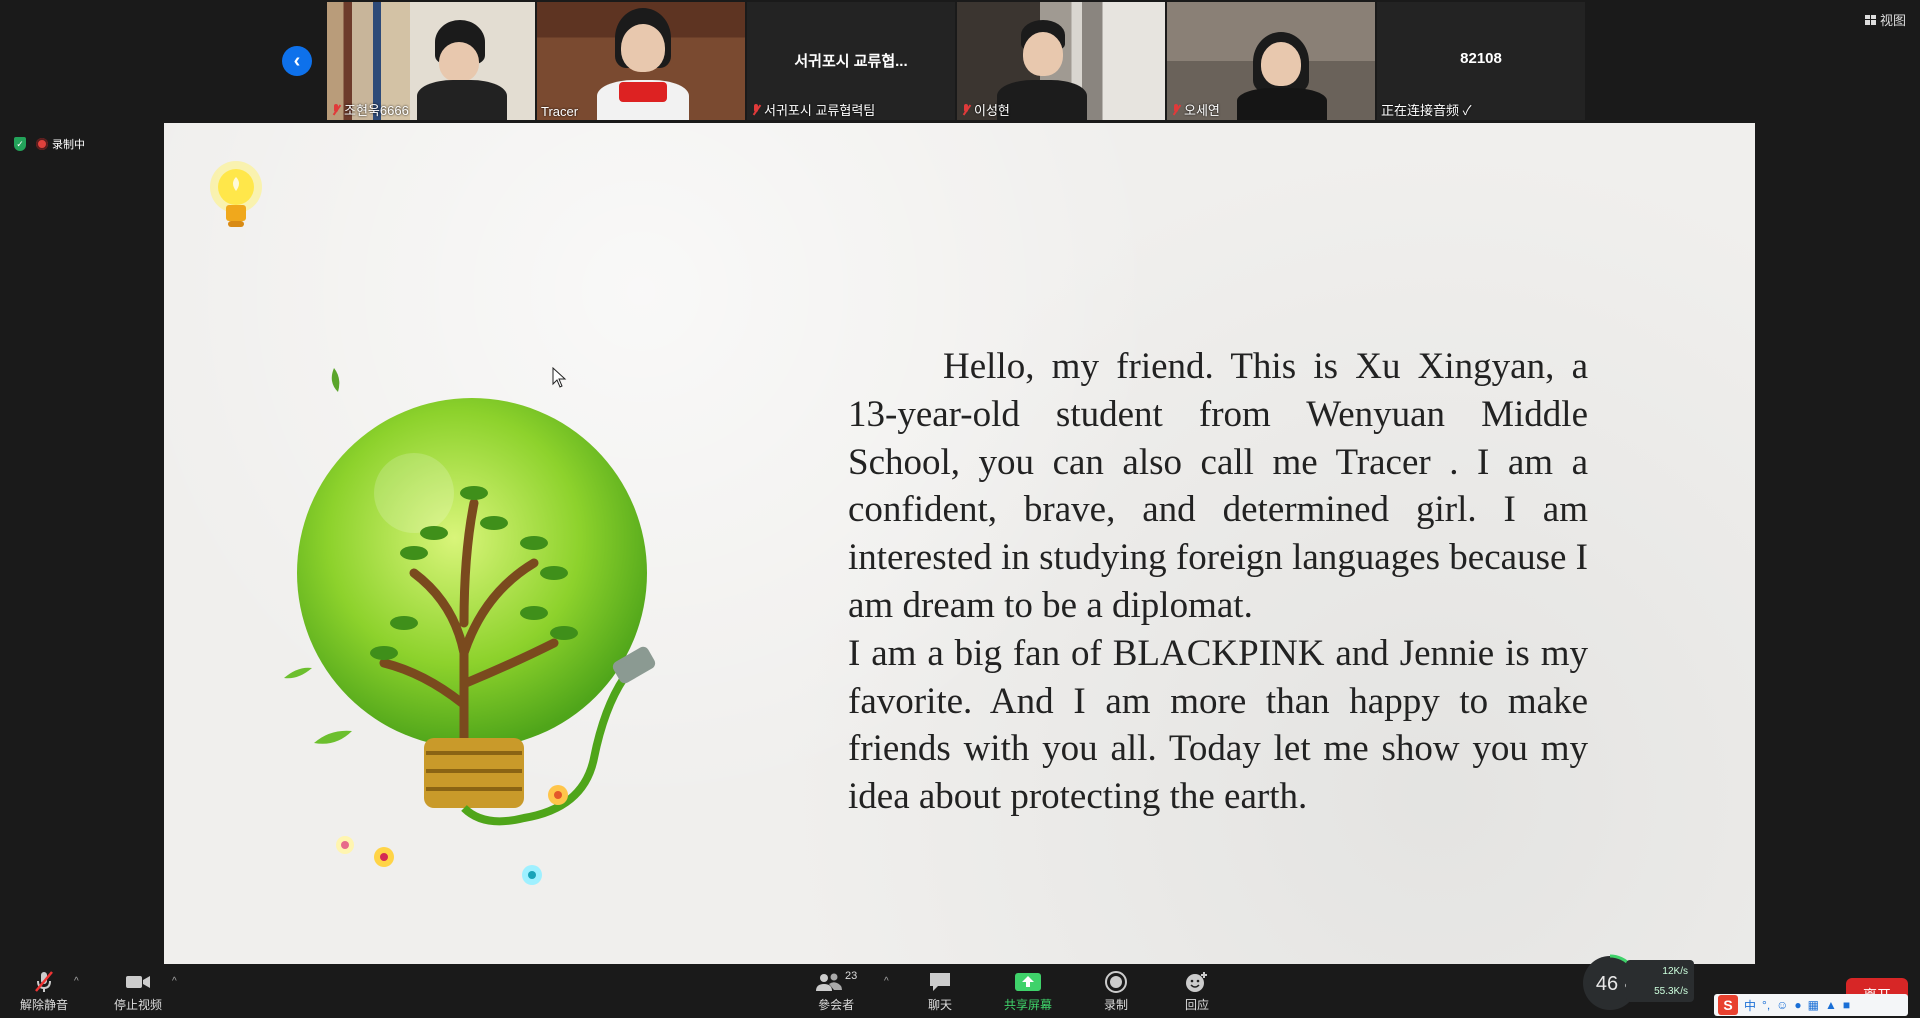  What do you see at coordinates (1271, 61) in the screenshot?
I see `participant-tile: 오세연` at bounding box center [1271, 61].